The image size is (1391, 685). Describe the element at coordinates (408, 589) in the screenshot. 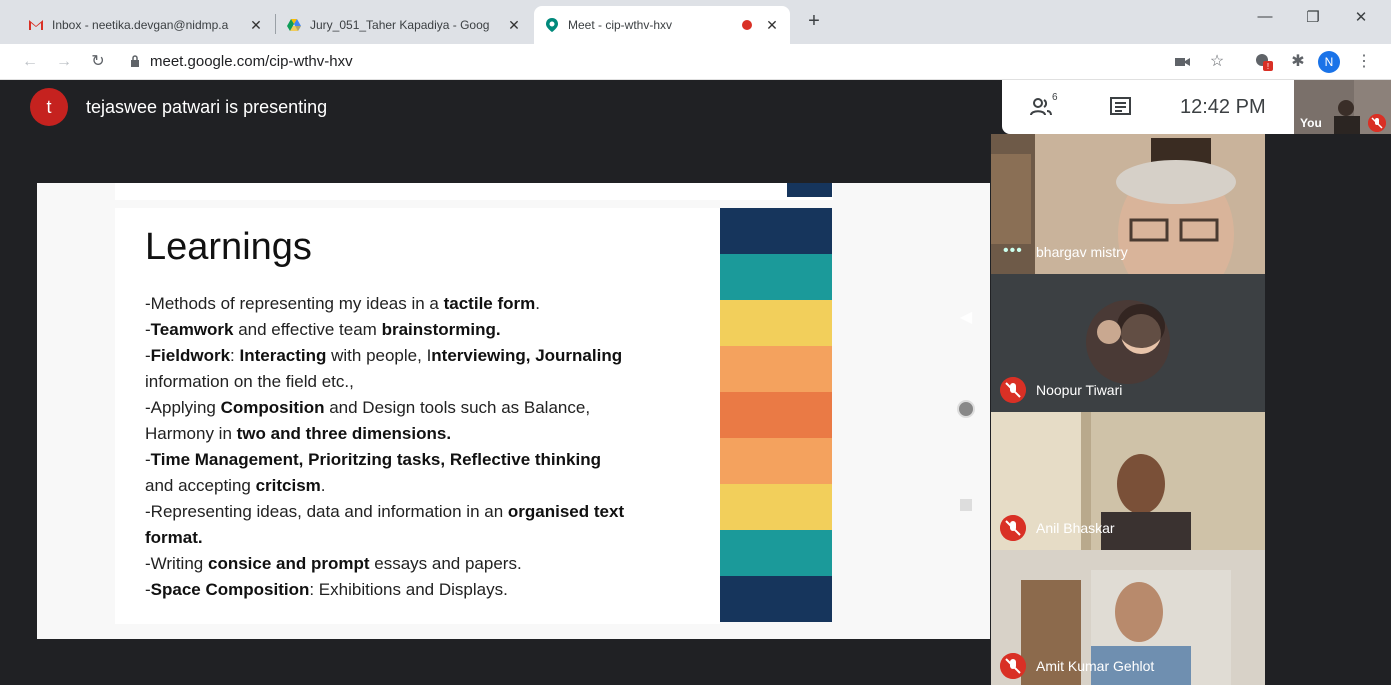

I see `slide-text: : Exhibitions and Displays.` at that location.